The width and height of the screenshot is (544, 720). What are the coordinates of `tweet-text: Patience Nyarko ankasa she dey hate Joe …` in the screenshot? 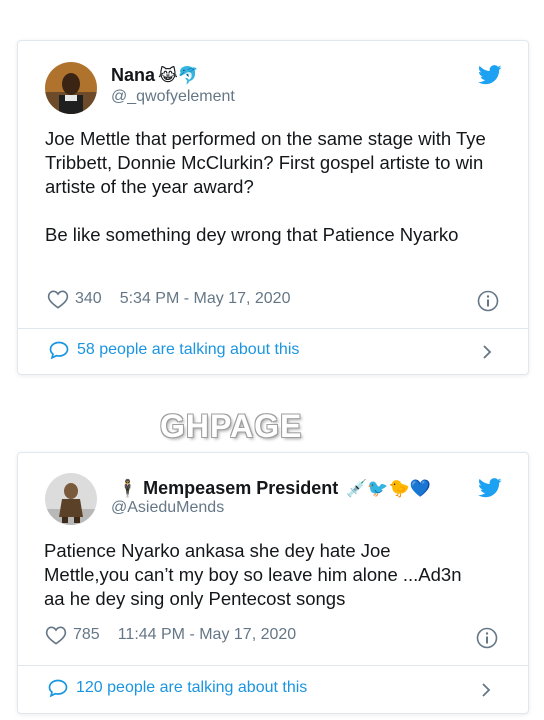 It's located at (253, 574).